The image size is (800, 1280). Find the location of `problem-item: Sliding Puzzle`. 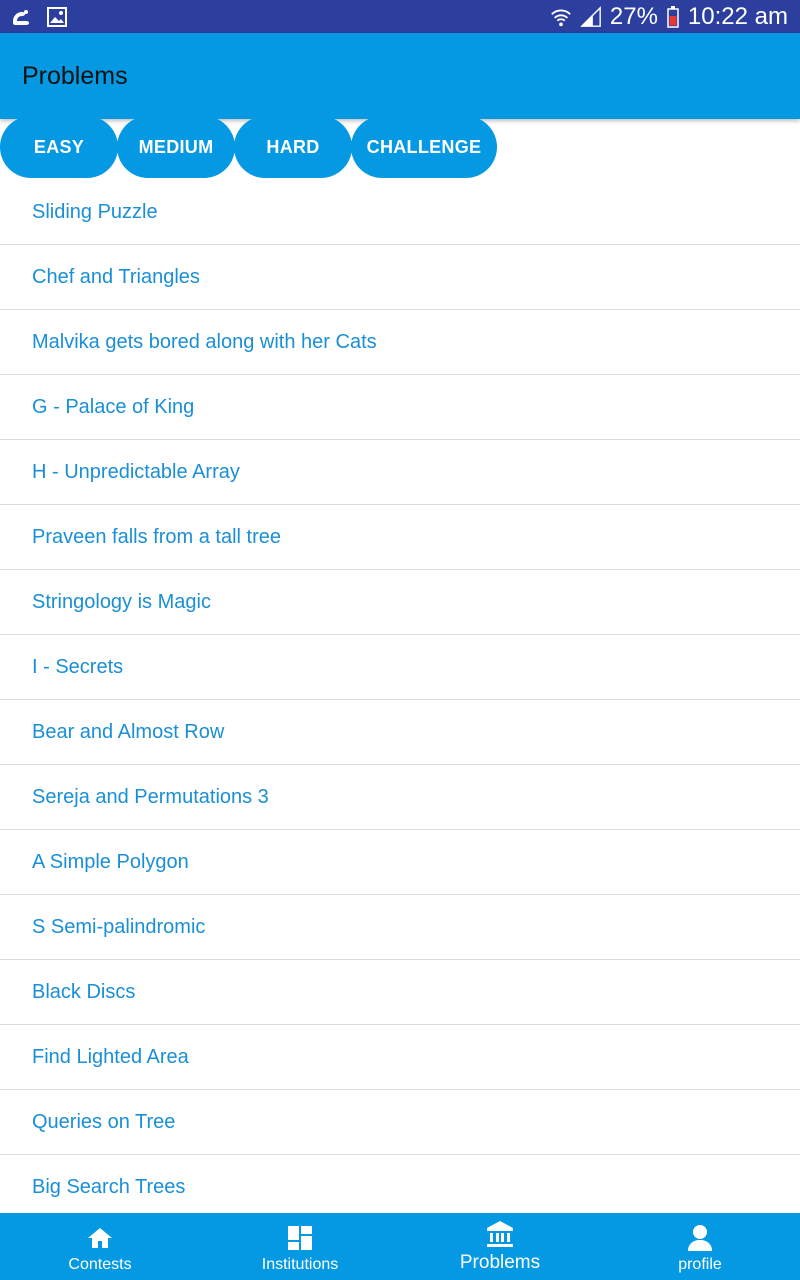

problem-item: Sliding Puzzle is located at coordinates (400, 212).